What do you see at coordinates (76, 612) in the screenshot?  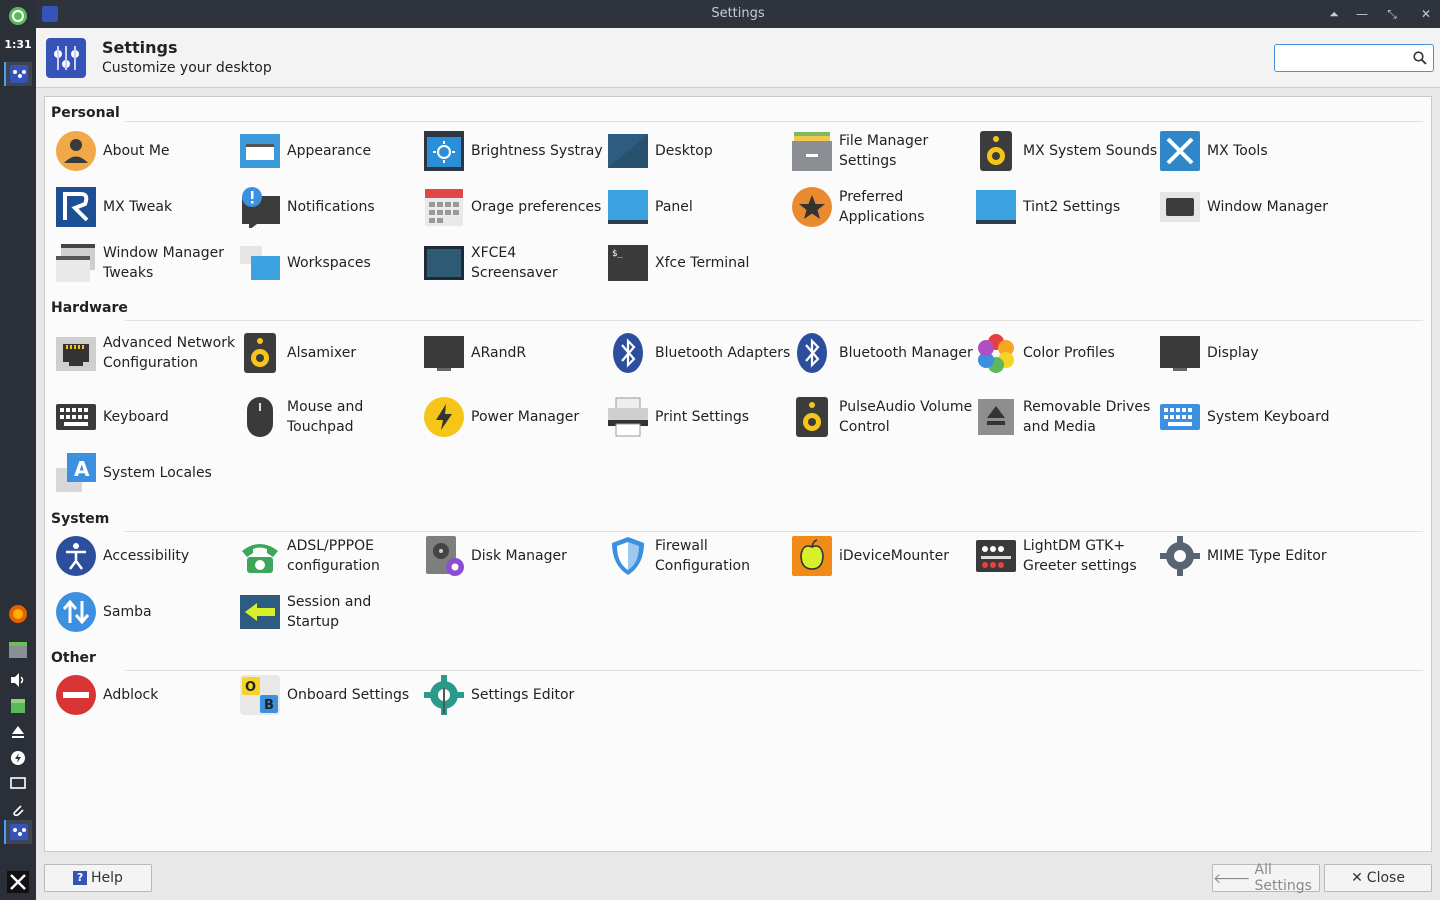 I see `samba-arrows-icon` at bounding box center [76, 612].